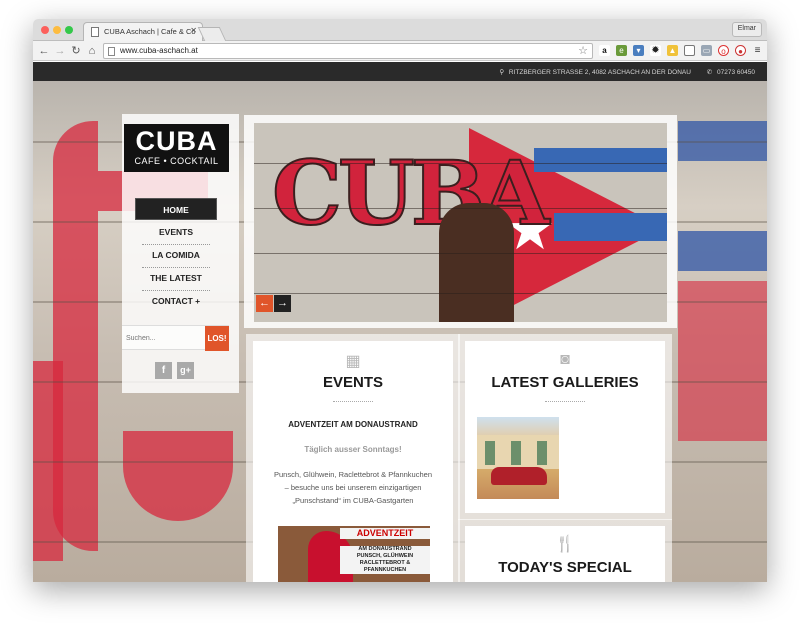  What do you see at coordinates (655, 50) in the screenshot?
I see `gear-extension-icon: ✹` at bounding box center [655, 50].